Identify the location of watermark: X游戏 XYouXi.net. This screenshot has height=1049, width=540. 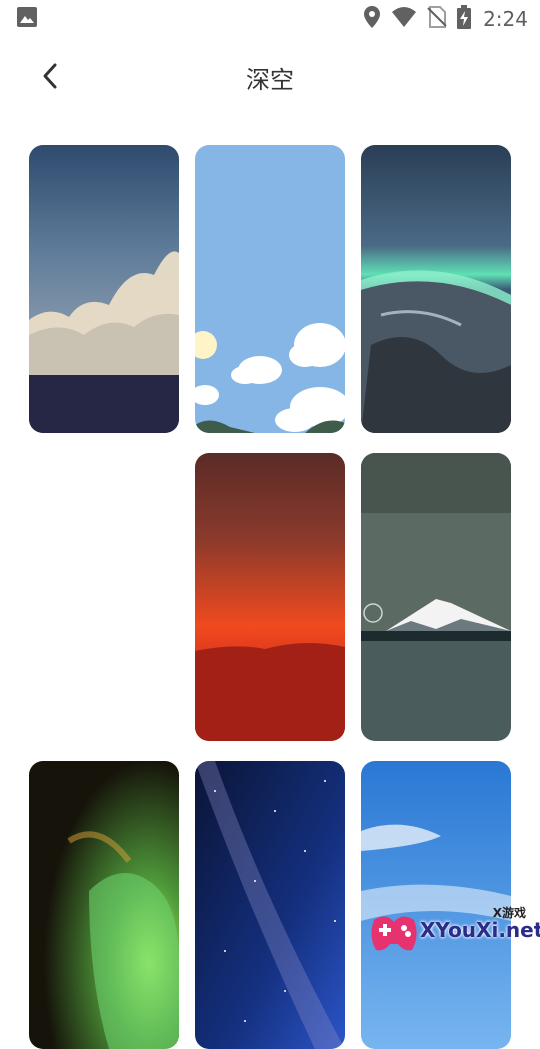
(454, 931).